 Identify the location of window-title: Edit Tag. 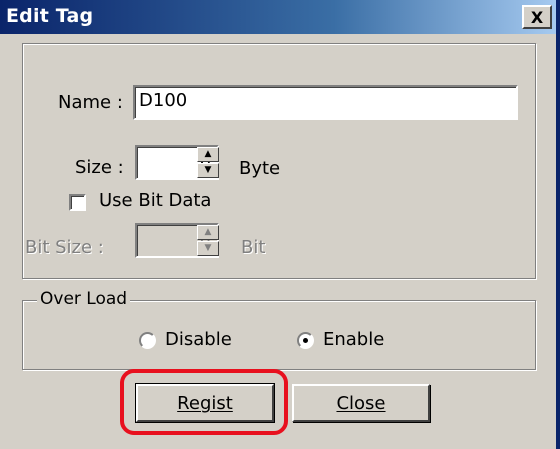
(50, 16).